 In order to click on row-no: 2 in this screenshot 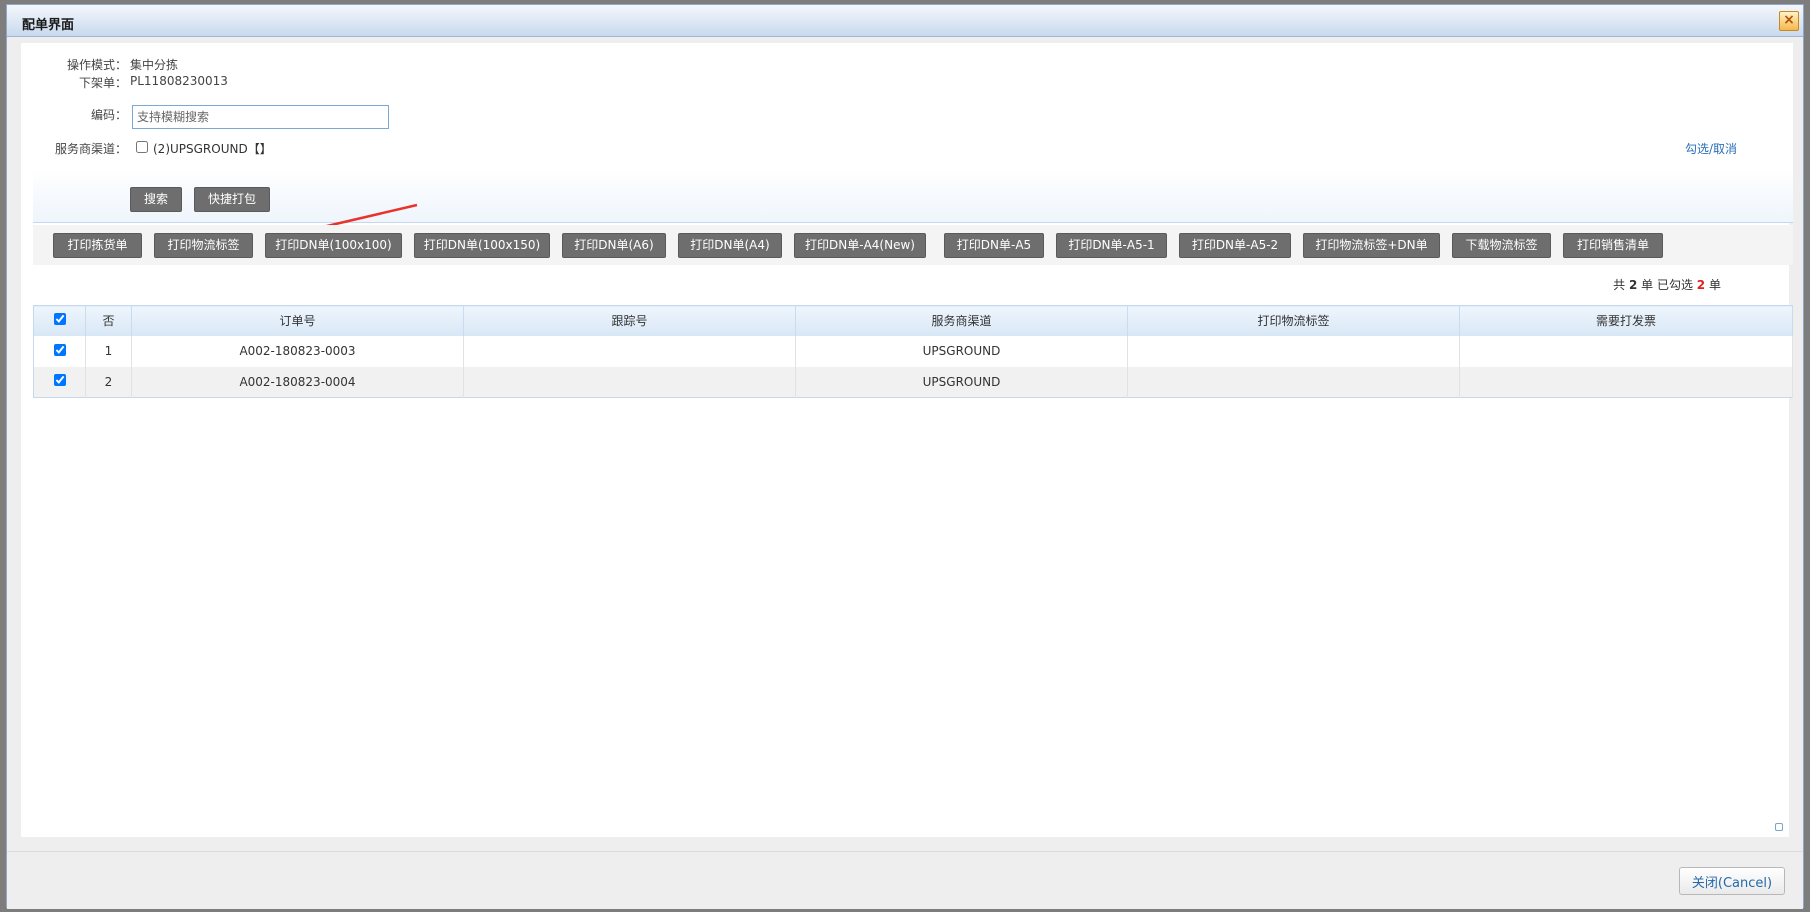, I will do `click(108, 382)`.